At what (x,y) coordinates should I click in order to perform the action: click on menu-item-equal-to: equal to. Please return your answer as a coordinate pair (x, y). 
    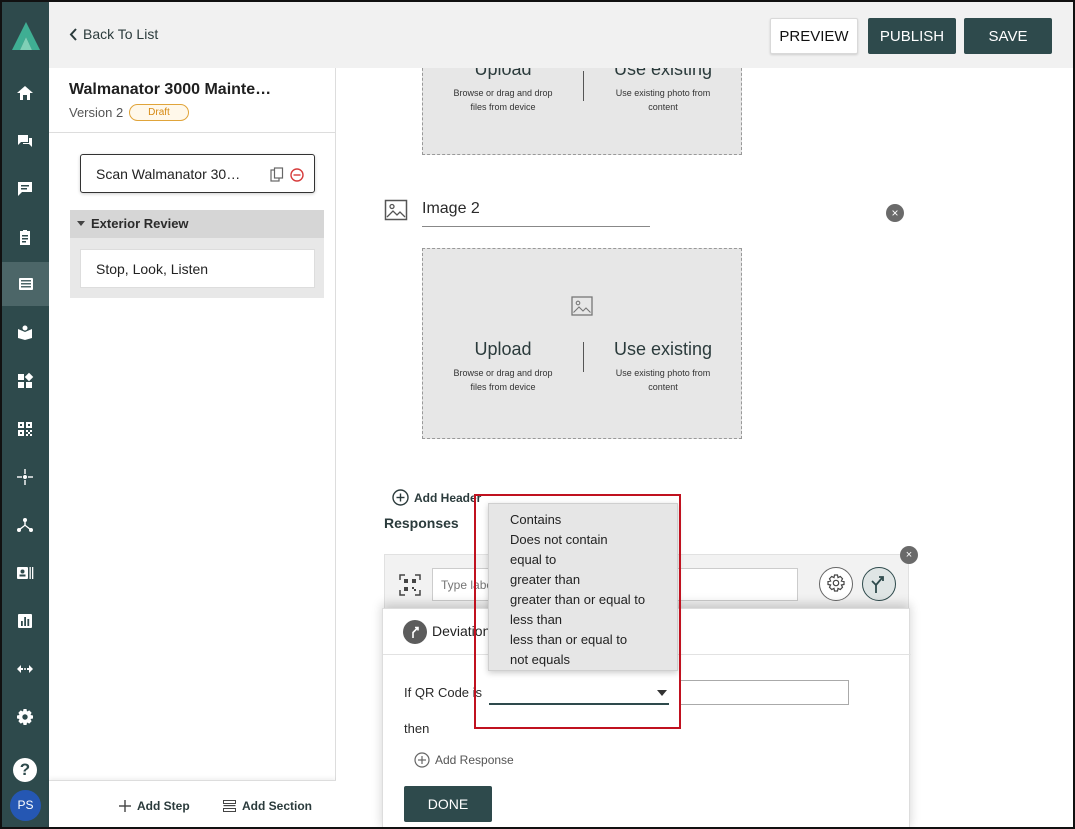
    Looking at the image, I should click on (583, 560).